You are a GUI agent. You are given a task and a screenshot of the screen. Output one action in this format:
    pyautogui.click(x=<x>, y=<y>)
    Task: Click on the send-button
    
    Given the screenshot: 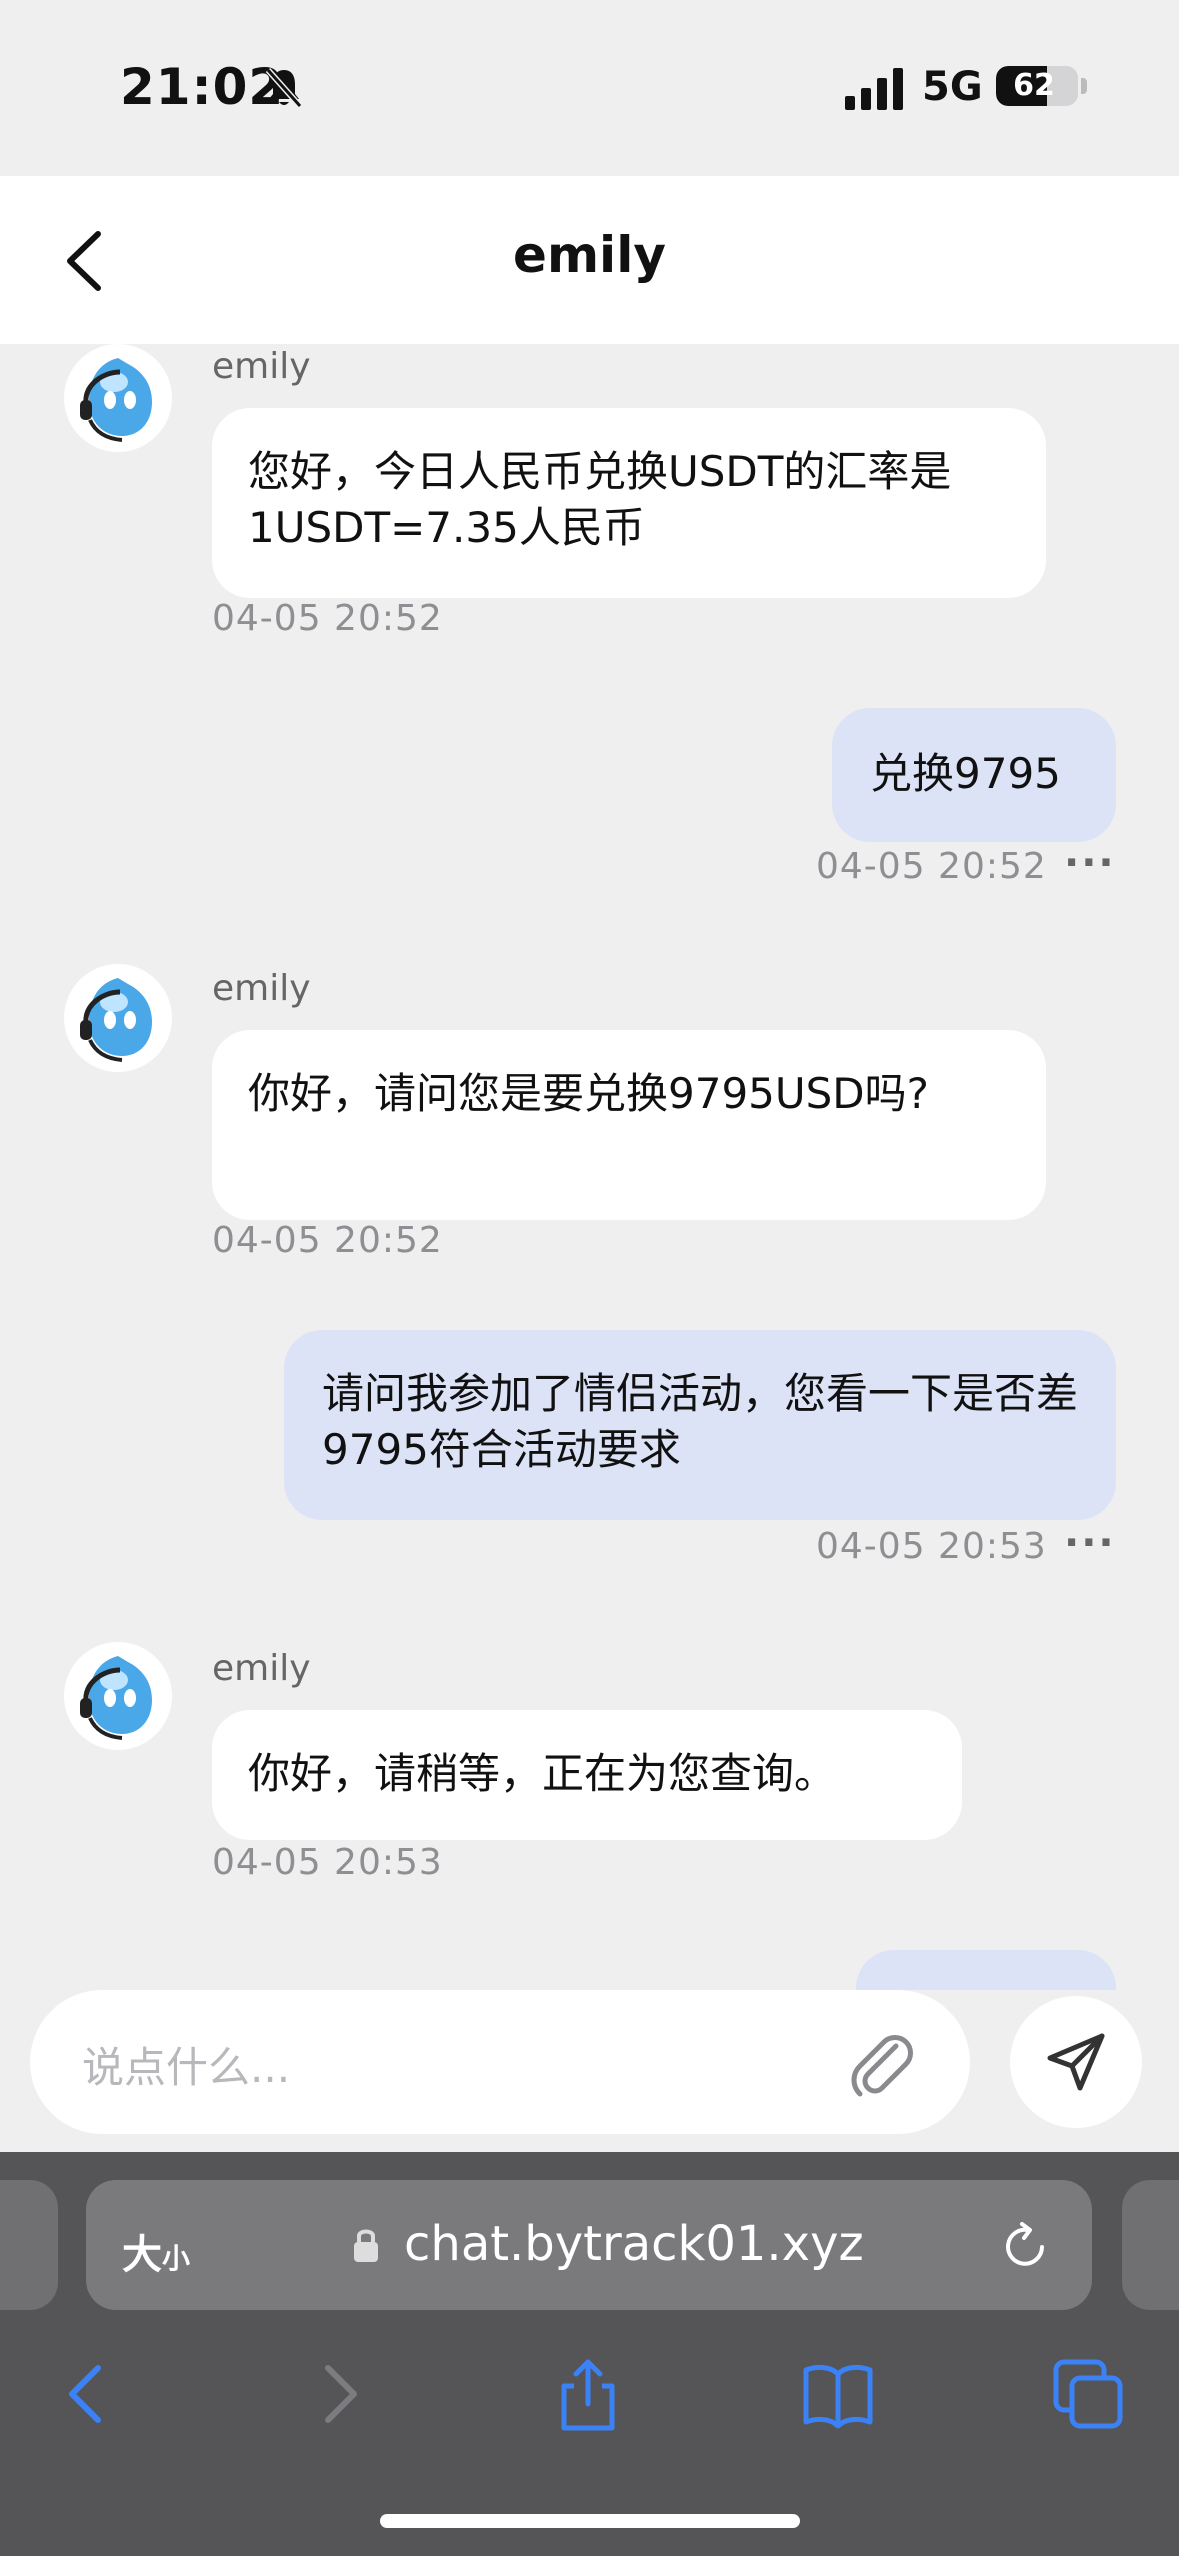 What is the action you would take?
    pyautogui.click(x=1076, y=2062)
    